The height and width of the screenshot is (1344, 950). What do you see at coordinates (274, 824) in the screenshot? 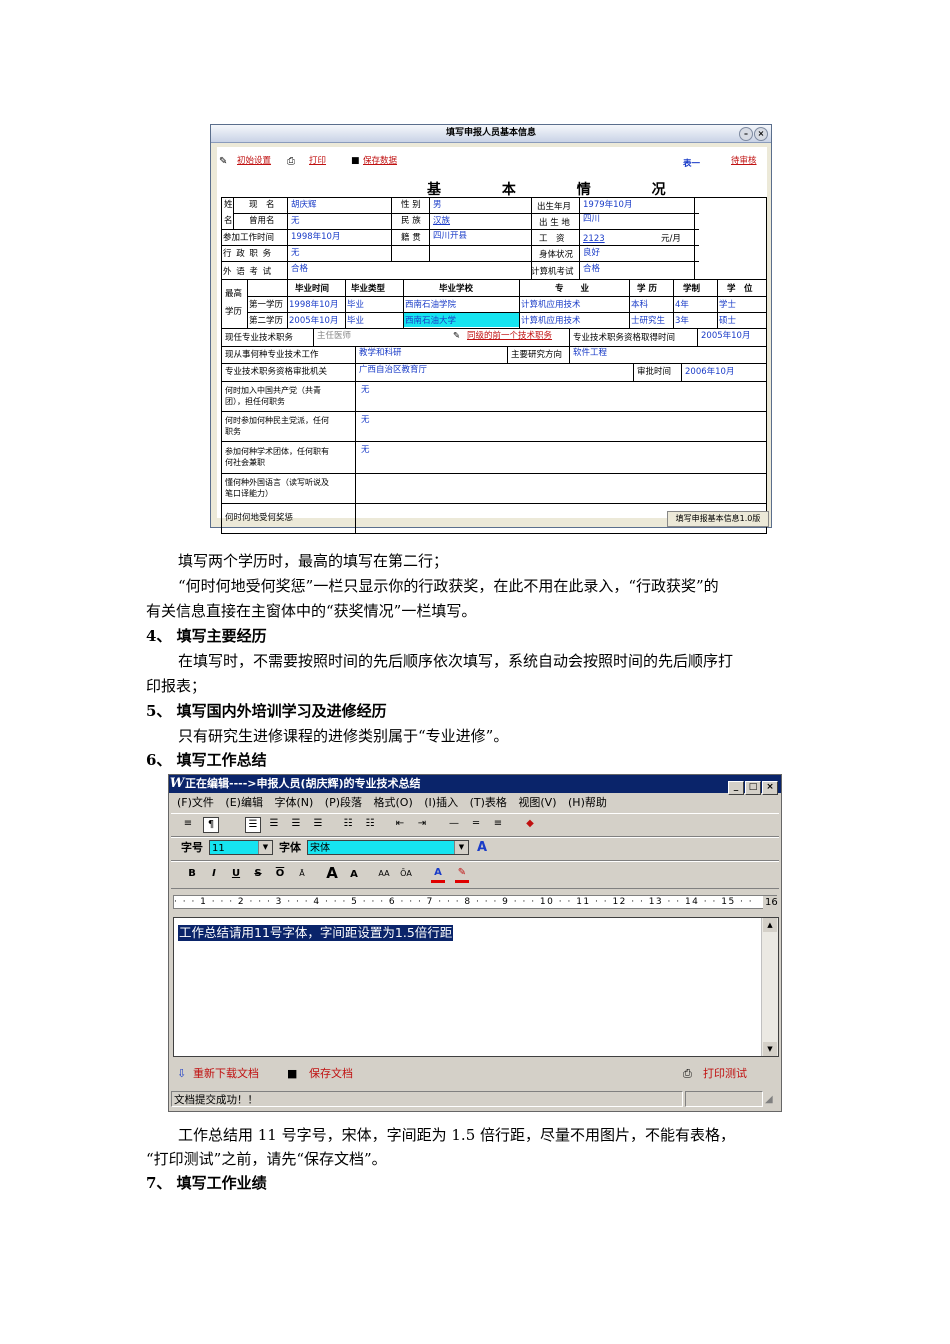
I see `align-center-icon: ☰` at bounding box center [274, 824].